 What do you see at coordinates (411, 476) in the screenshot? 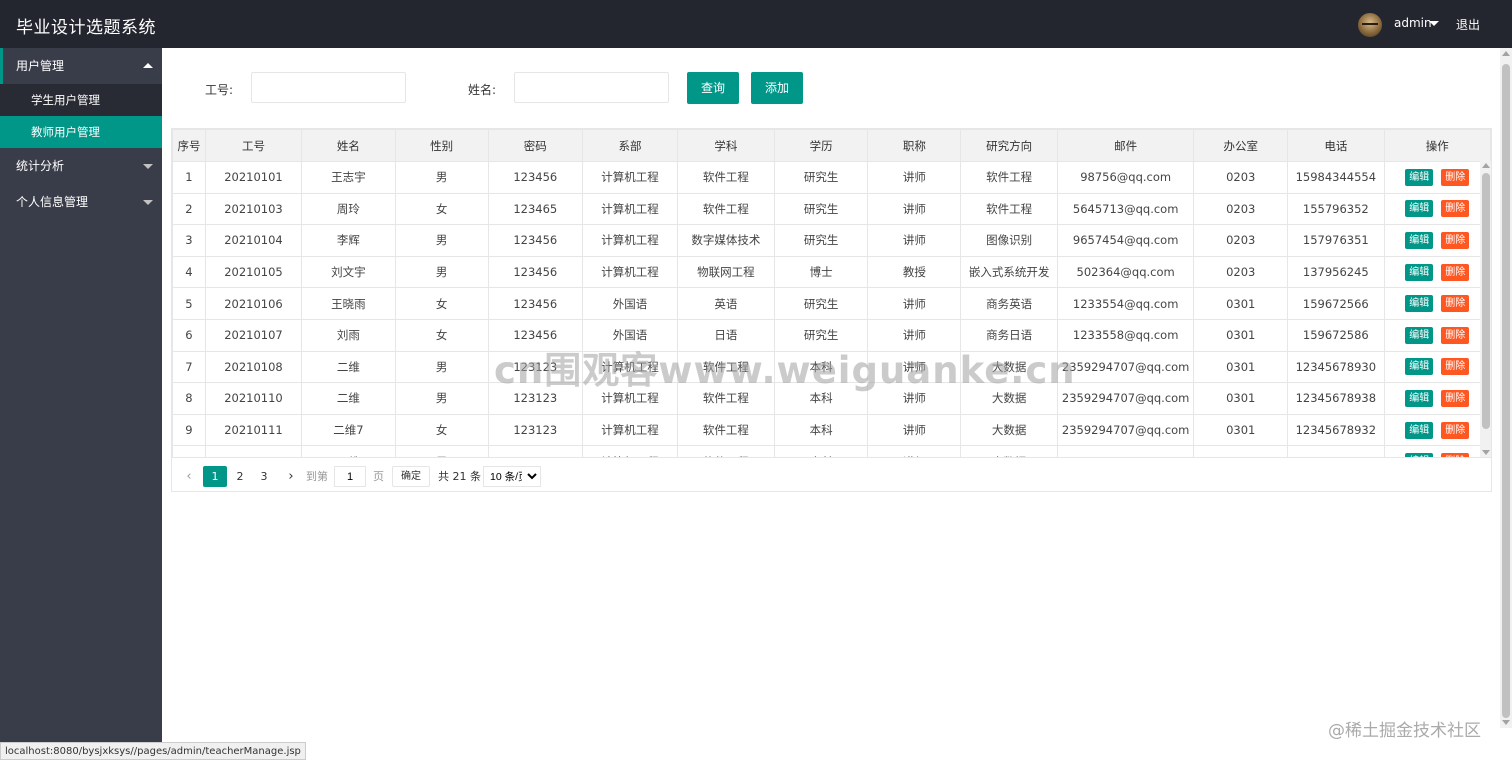
I see `goto-confirm-button: 确定` at bounding box center [411, 476].